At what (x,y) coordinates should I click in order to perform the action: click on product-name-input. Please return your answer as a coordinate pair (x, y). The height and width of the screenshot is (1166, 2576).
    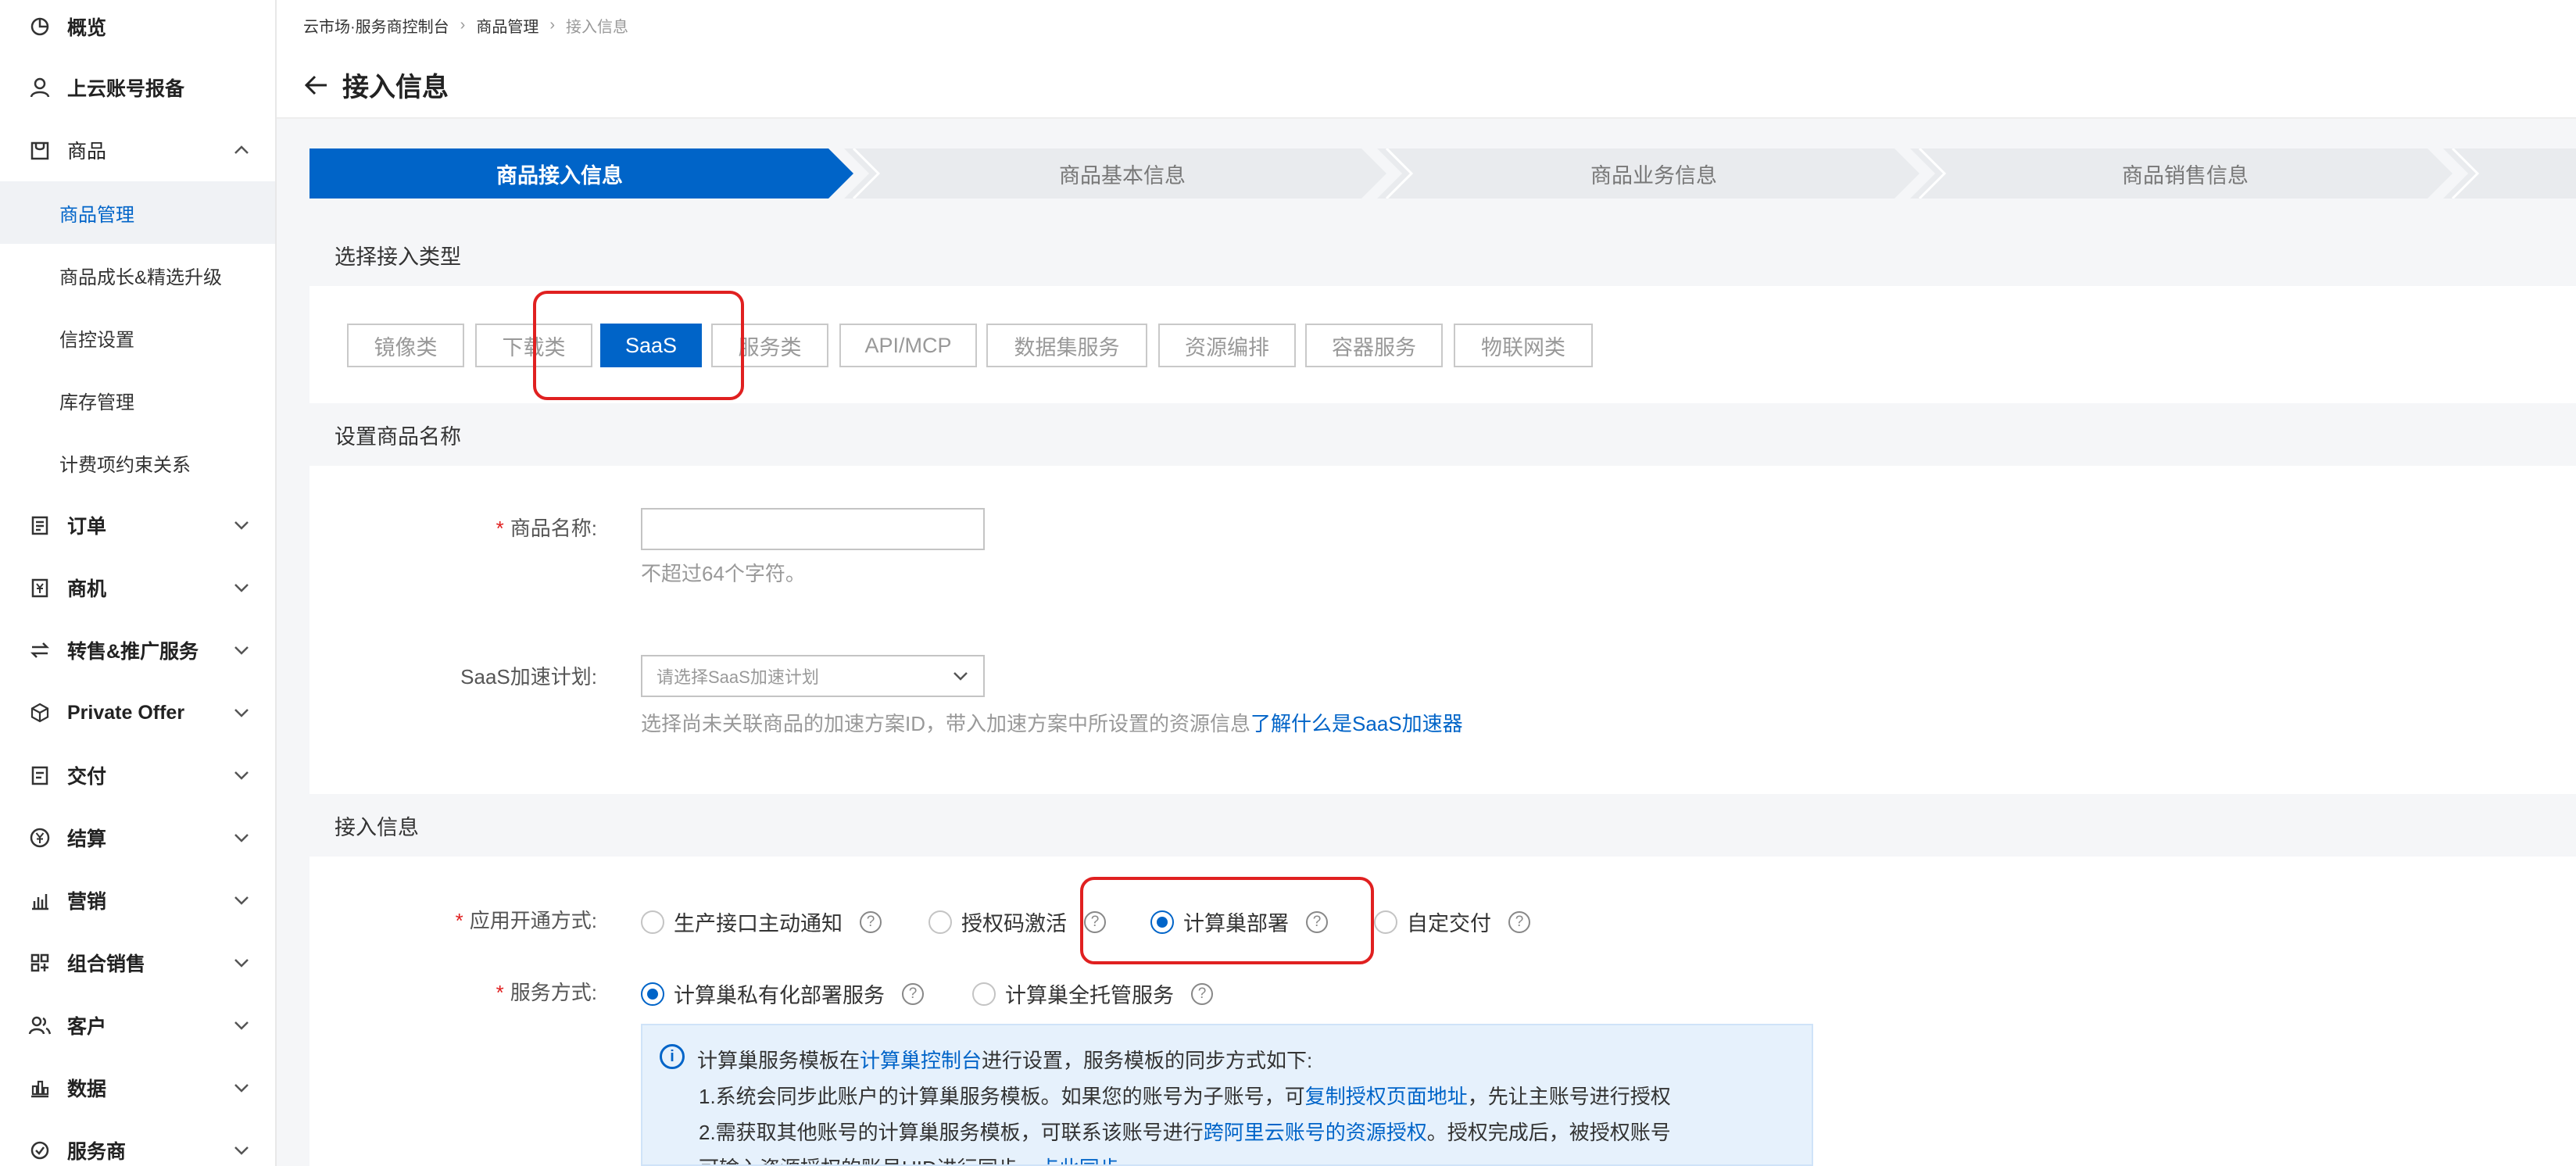
    Looking at the image, I should click on (813, 529).